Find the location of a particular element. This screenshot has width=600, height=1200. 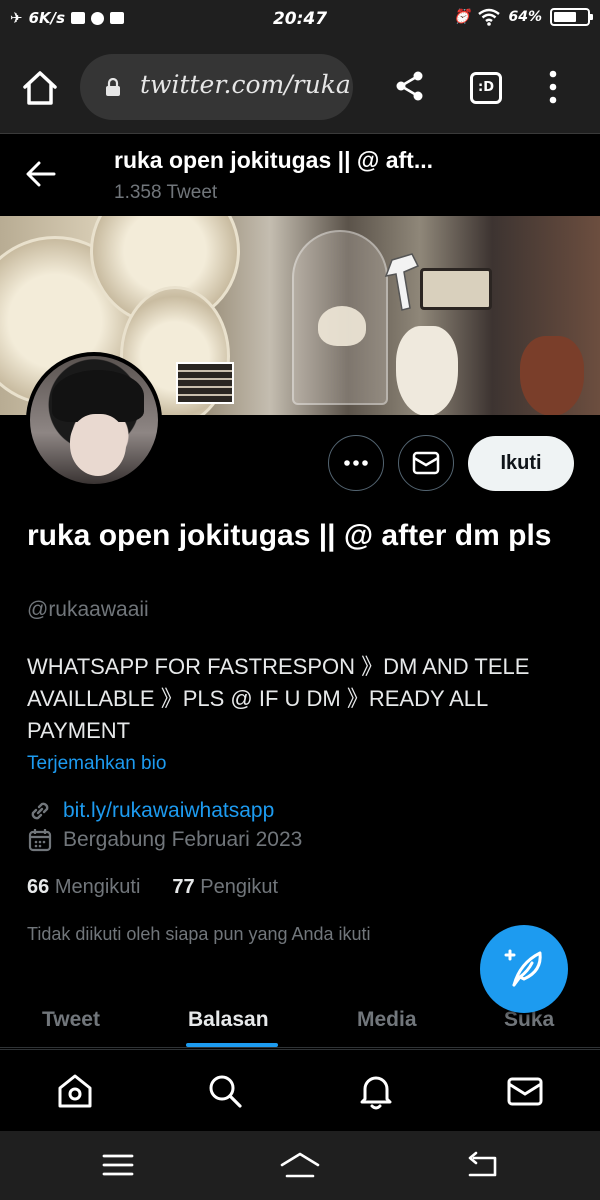

compose-tweet-button is located at coordinates (524, 969).